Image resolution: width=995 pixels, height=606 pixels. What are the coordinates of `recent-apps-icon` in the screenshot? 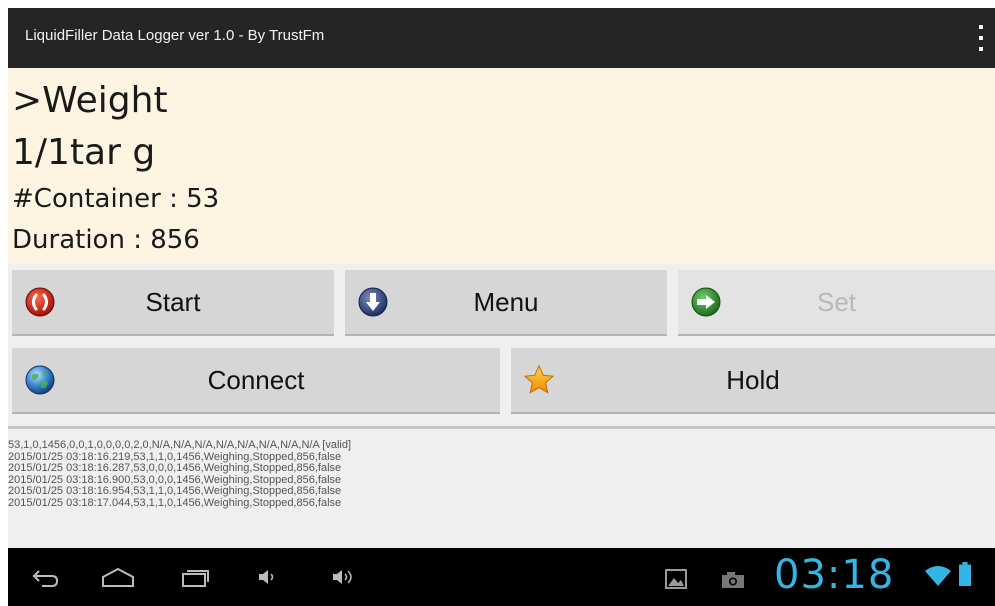 It's located at (195, 577).